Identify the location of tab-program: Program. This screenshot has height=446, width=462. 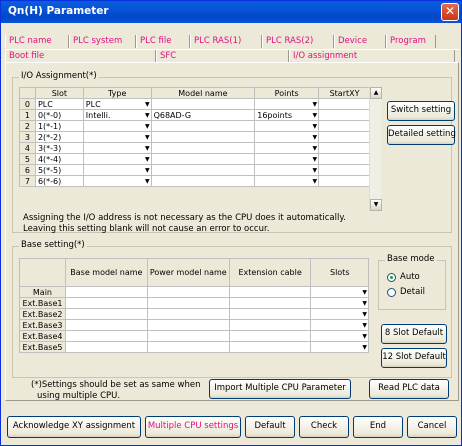
(411, 41).